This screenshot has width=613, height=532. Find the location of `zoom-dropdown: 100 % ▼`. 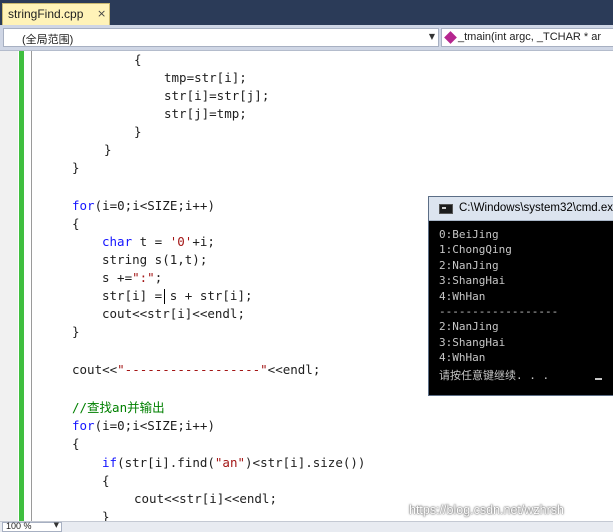

zoom-dropdown: 100 % ▼ is located at coordinates (32, 526).